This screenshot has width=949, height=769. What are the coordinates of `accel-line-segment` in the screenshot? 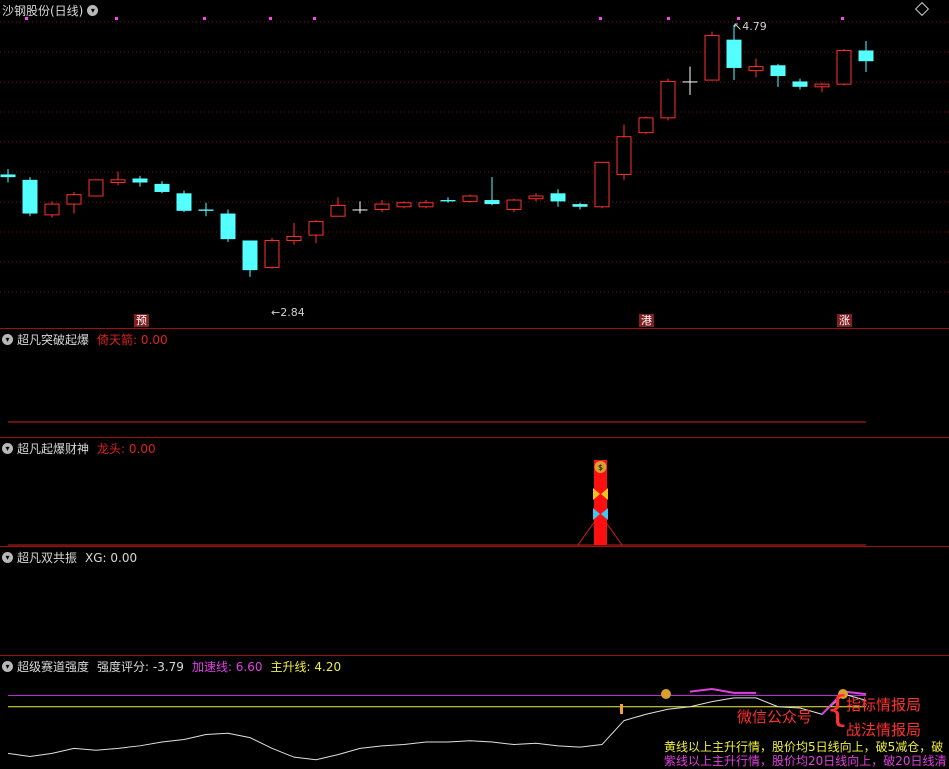 It's located at (722, 691).